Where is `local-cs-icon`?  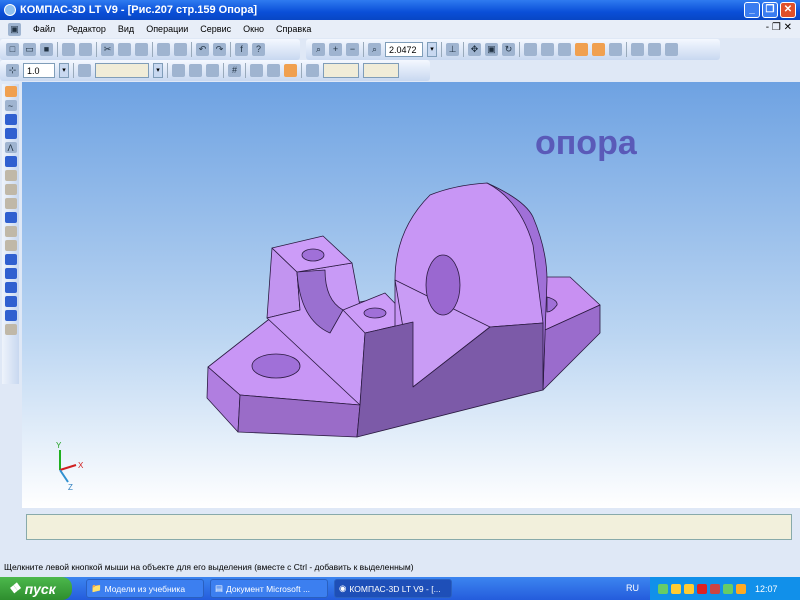 local-cs-icon is located at coordinates (178, 70).